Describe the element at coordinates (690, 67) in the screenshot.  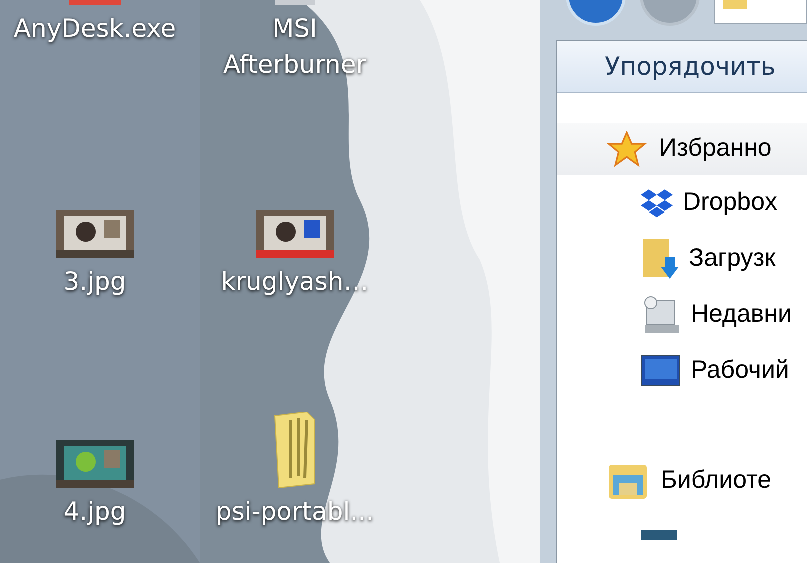
I see `organize-button: Упорядочить` at that location.